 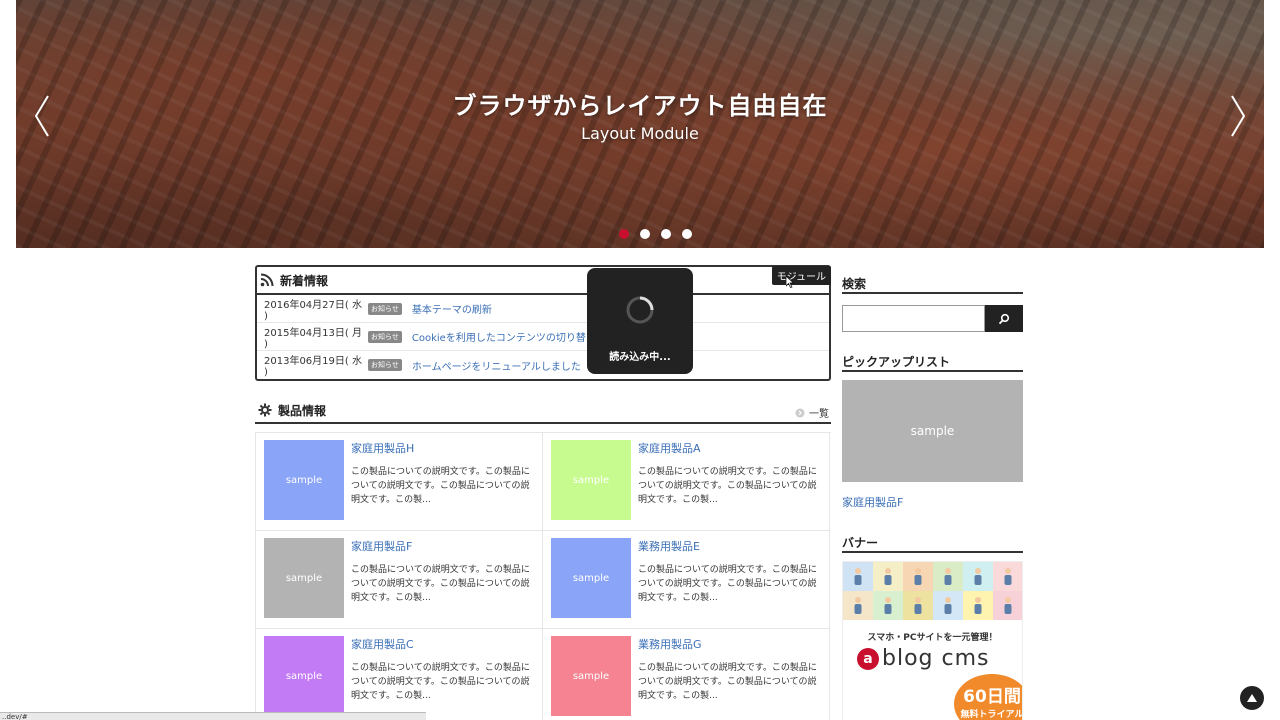 What do you see at coordinates (443, 644) in the screenshot?
I see `product-title: 家庭用製品C` at bounding box center [443, 644].